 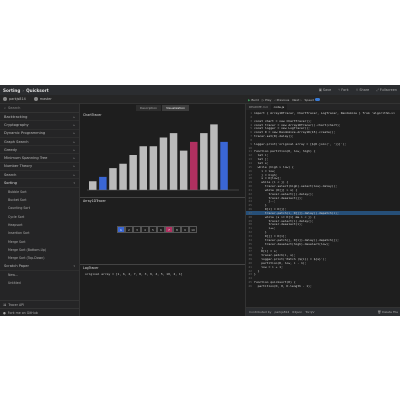 I want to click on breadcrumb-category: Sorting, so click(x=11, y=90).